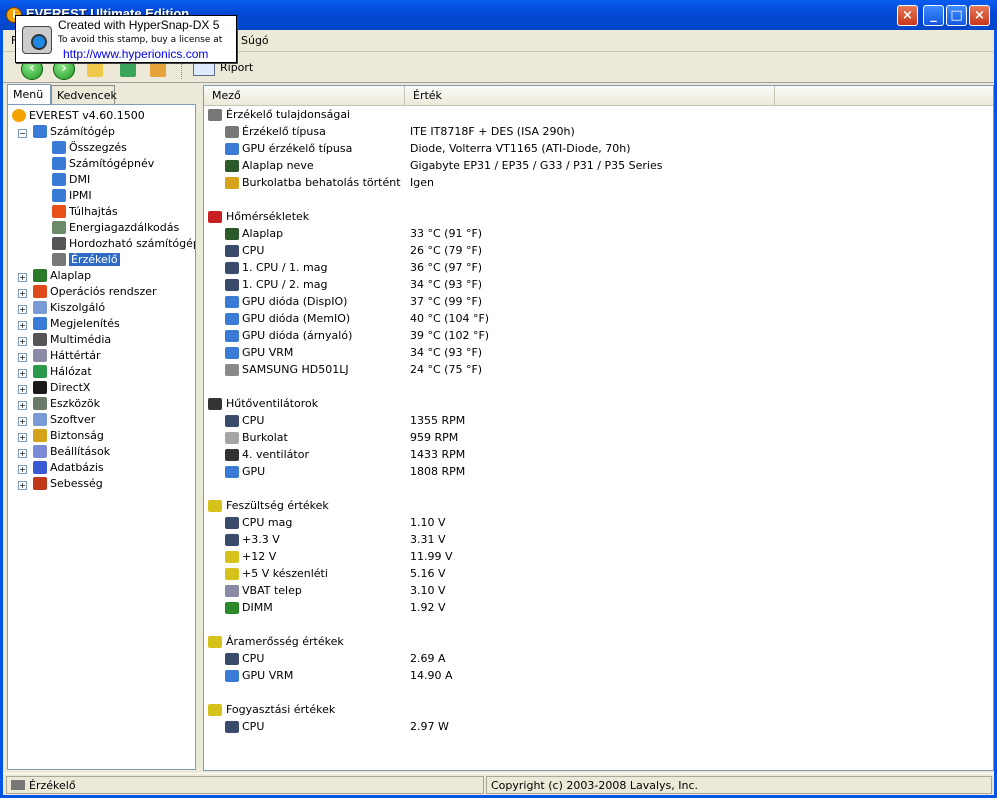  What do you see at coordinates (598, 336) in the screenshot?
I see `detail-row: GPU dióda (árnyaló) 39 °C (102 °F)` at bounding box center [598, 336].